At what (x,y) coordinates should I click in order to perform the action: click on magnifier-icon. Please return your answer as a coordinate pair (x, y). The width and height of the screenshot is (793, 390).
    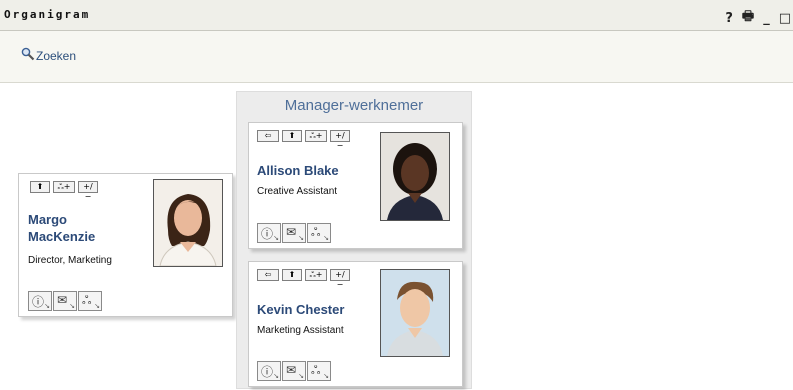
    Looking at the image, I should click on (28, 54).